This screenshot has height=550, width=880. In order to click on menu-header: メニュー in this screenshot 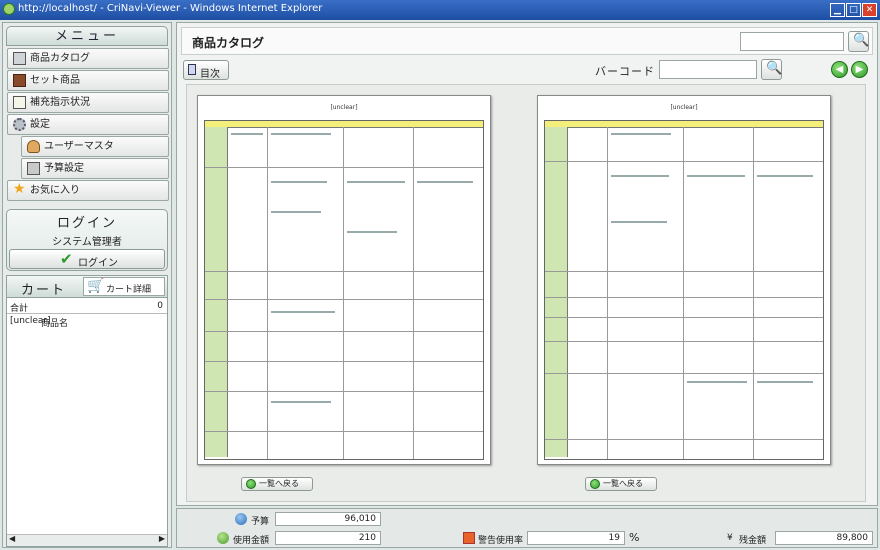, I will do `click(87, 36)`.